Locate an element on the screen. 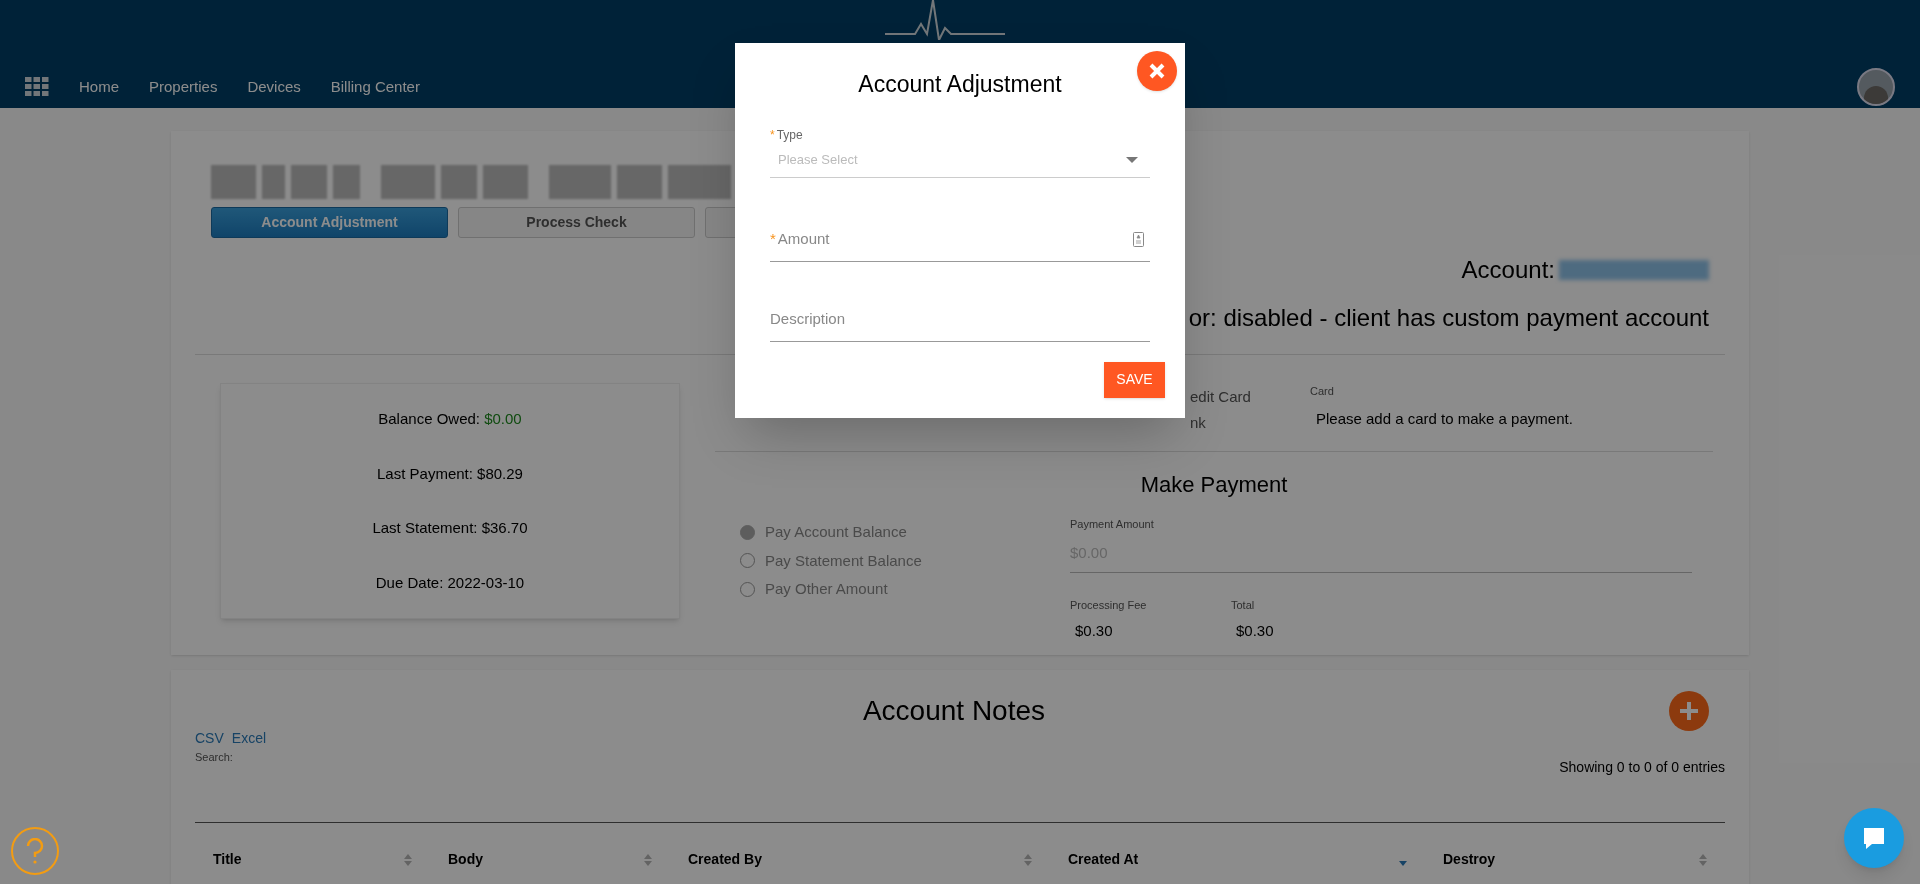 Image resolution: width=1920 pixels, height=884 pixels. chat-button is located at coordinates (1874, 838).